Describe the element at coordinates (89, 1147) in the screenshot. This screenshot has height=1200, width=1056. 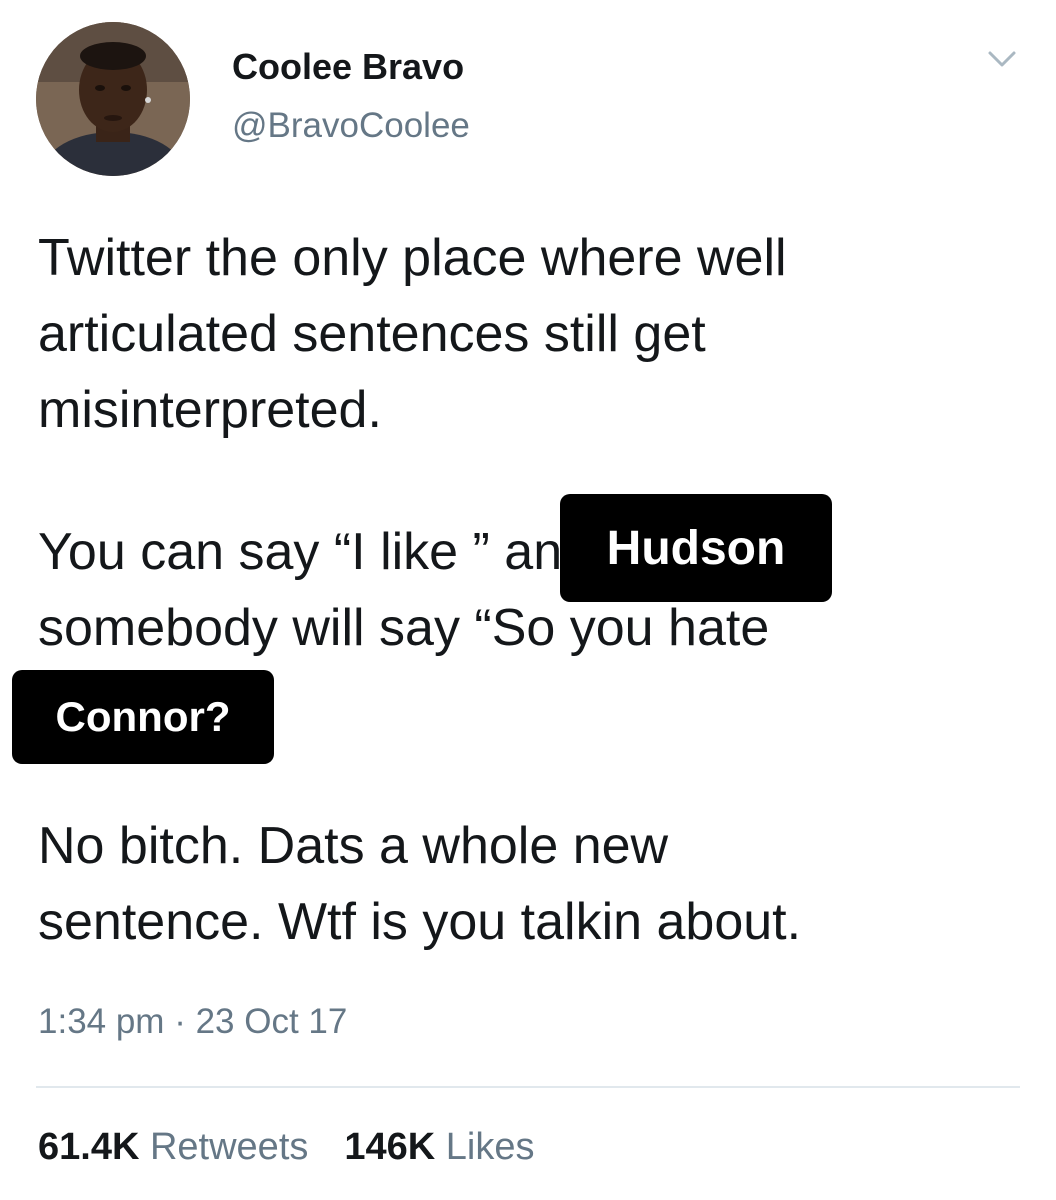
I see `retweets-count: 61.4K` at that location.